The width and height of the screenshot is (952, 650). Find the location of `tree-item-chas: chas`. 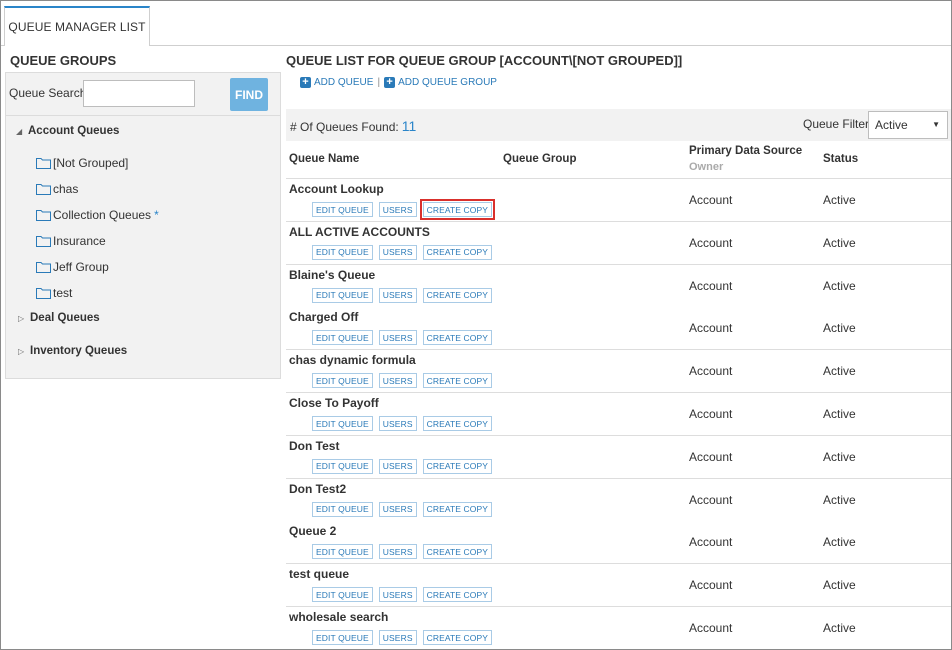

tree-item-chas: chas is located at coordinates (57, 189).